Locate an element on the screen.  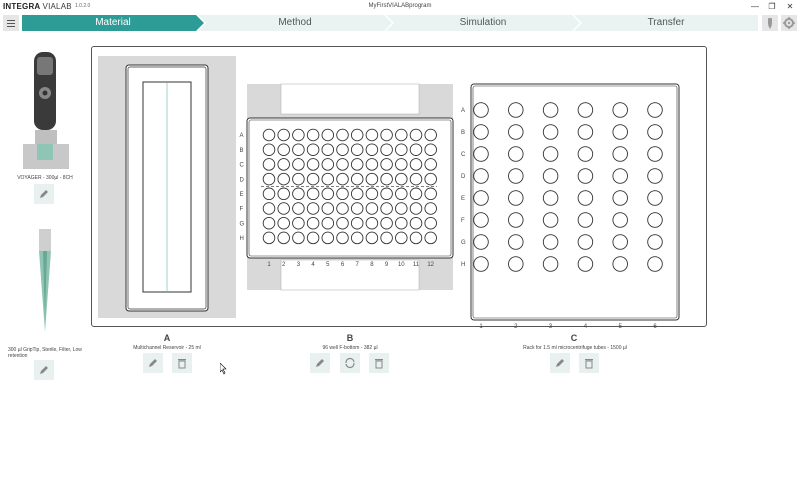
tab-method: Method is located at coordinates (295, 23).